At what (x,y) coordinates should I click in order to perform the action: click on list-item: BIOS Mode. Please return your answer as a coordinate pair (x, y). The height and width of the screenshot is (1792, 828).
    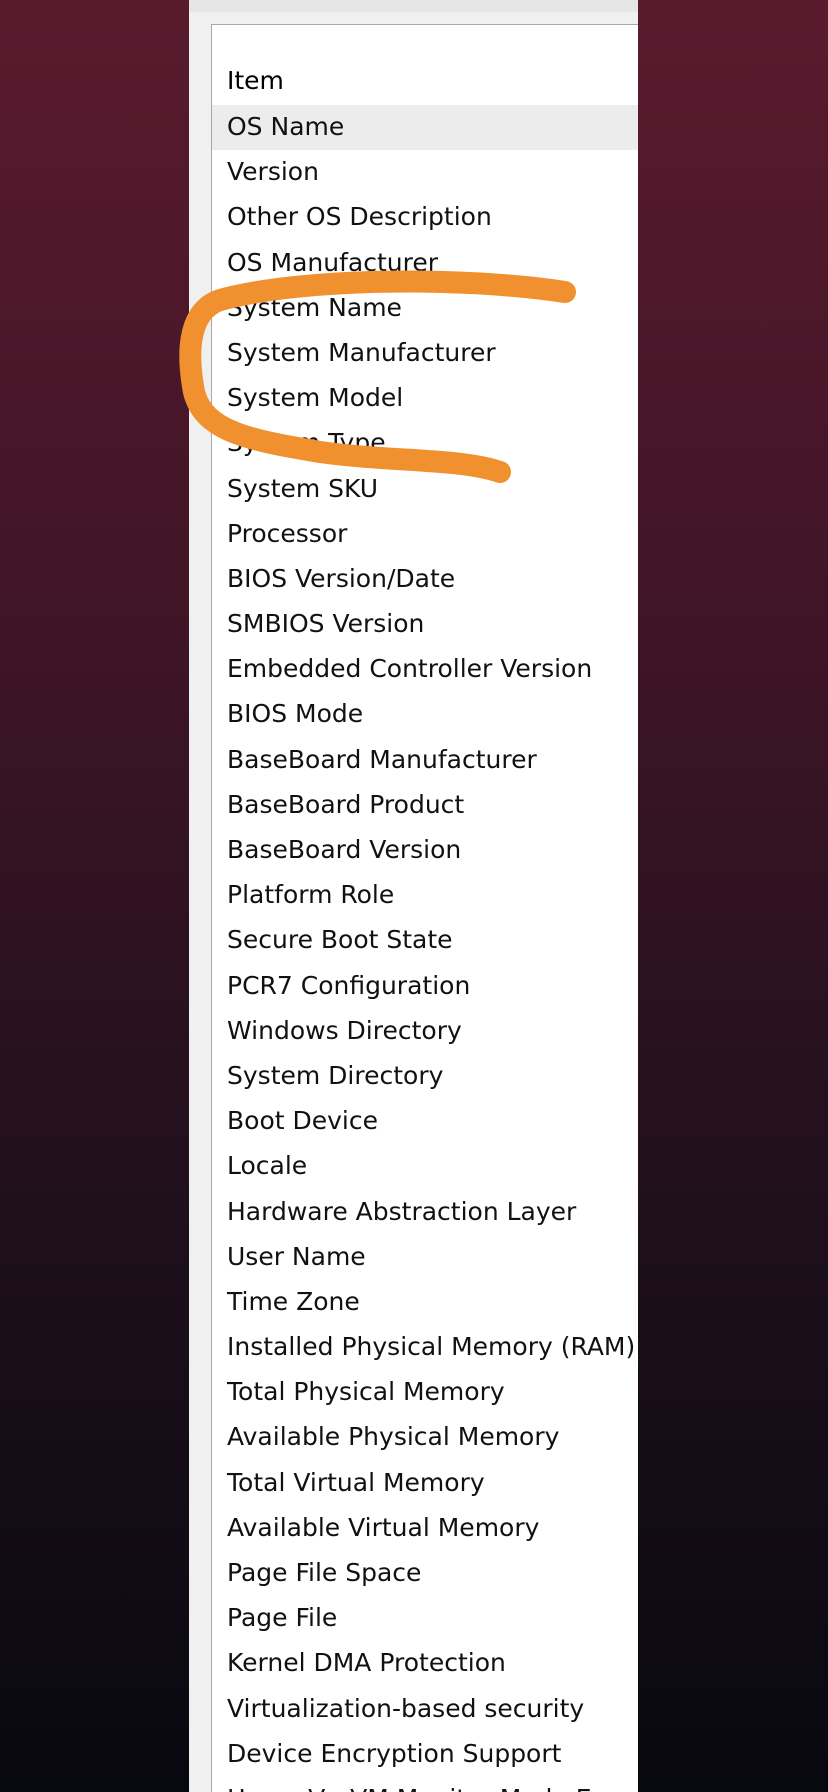
    Looking at the image, I should click on (425, 714).